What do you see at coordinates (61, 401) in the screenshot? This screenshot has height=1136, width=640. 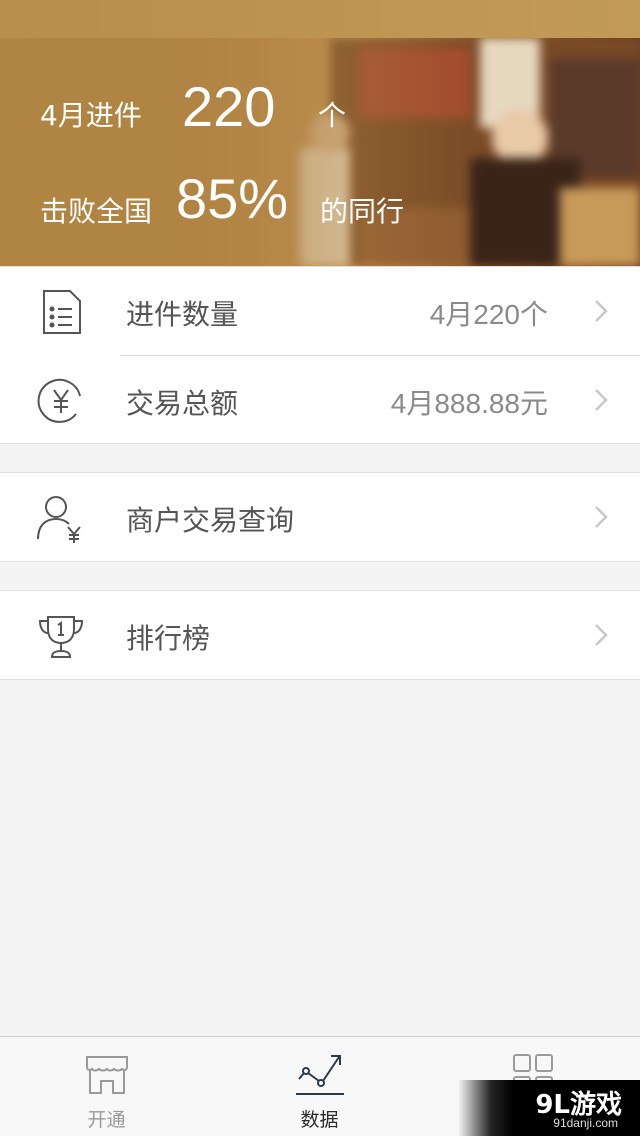 I see `yen-circle-icon` at bounding box center [61, 401].